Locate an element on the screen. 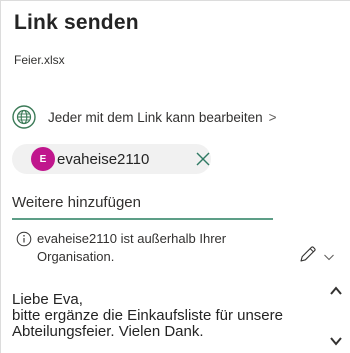 The height and width of the screenshot is (353, 350). info-icon is located at coordinates (24, 239).